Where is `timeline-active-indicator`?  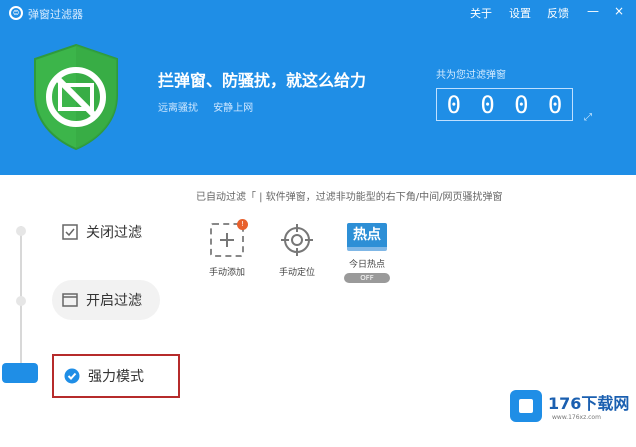 timeline-active-indicator is located at coordinates (20, 373).